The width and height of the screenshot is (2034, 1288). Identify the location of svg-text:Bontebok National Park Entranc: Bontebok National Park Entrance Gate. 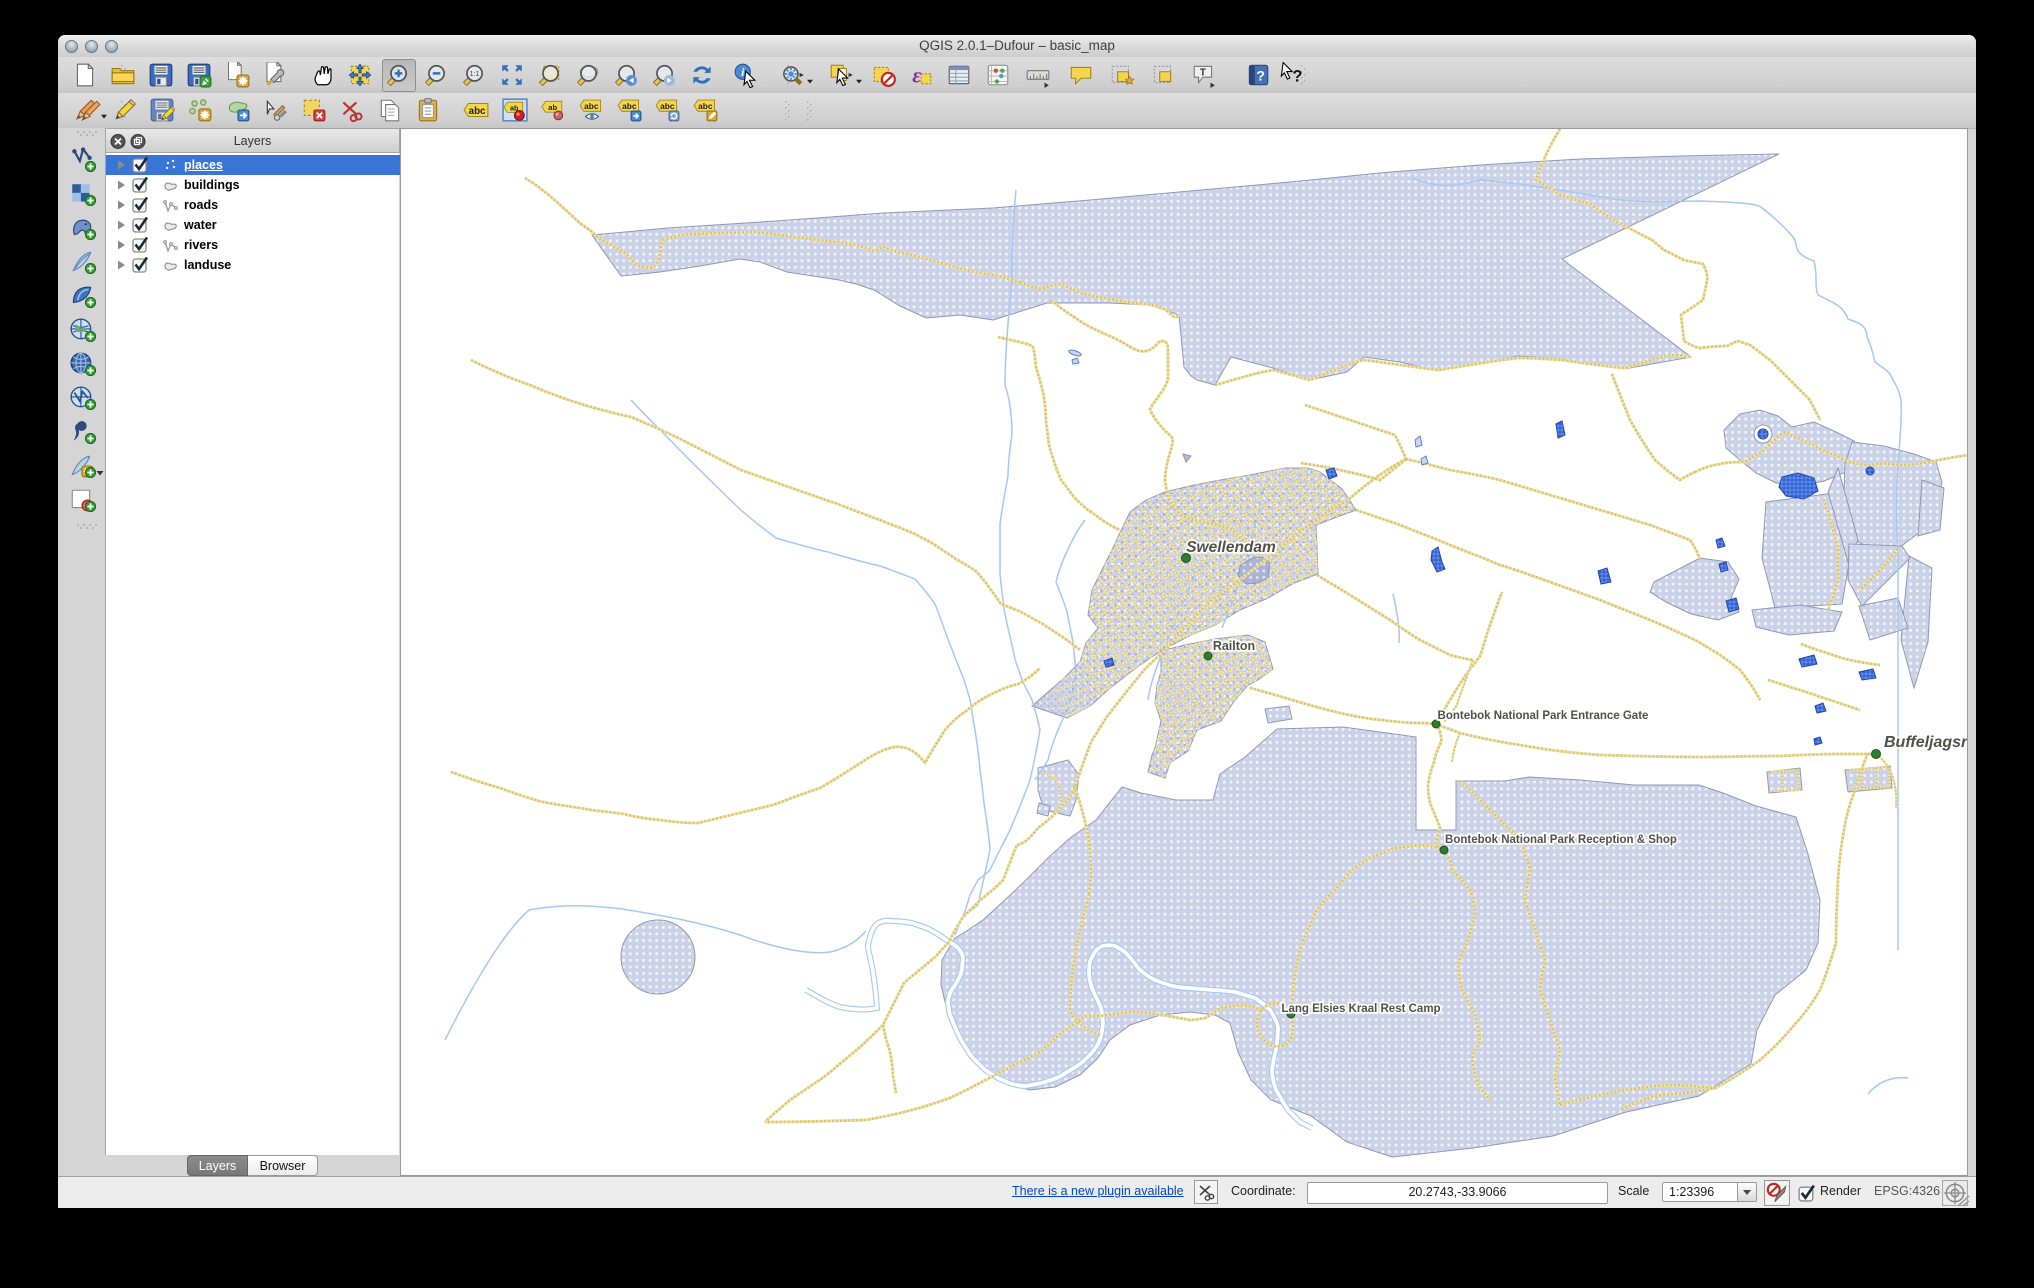
(1543, 716).